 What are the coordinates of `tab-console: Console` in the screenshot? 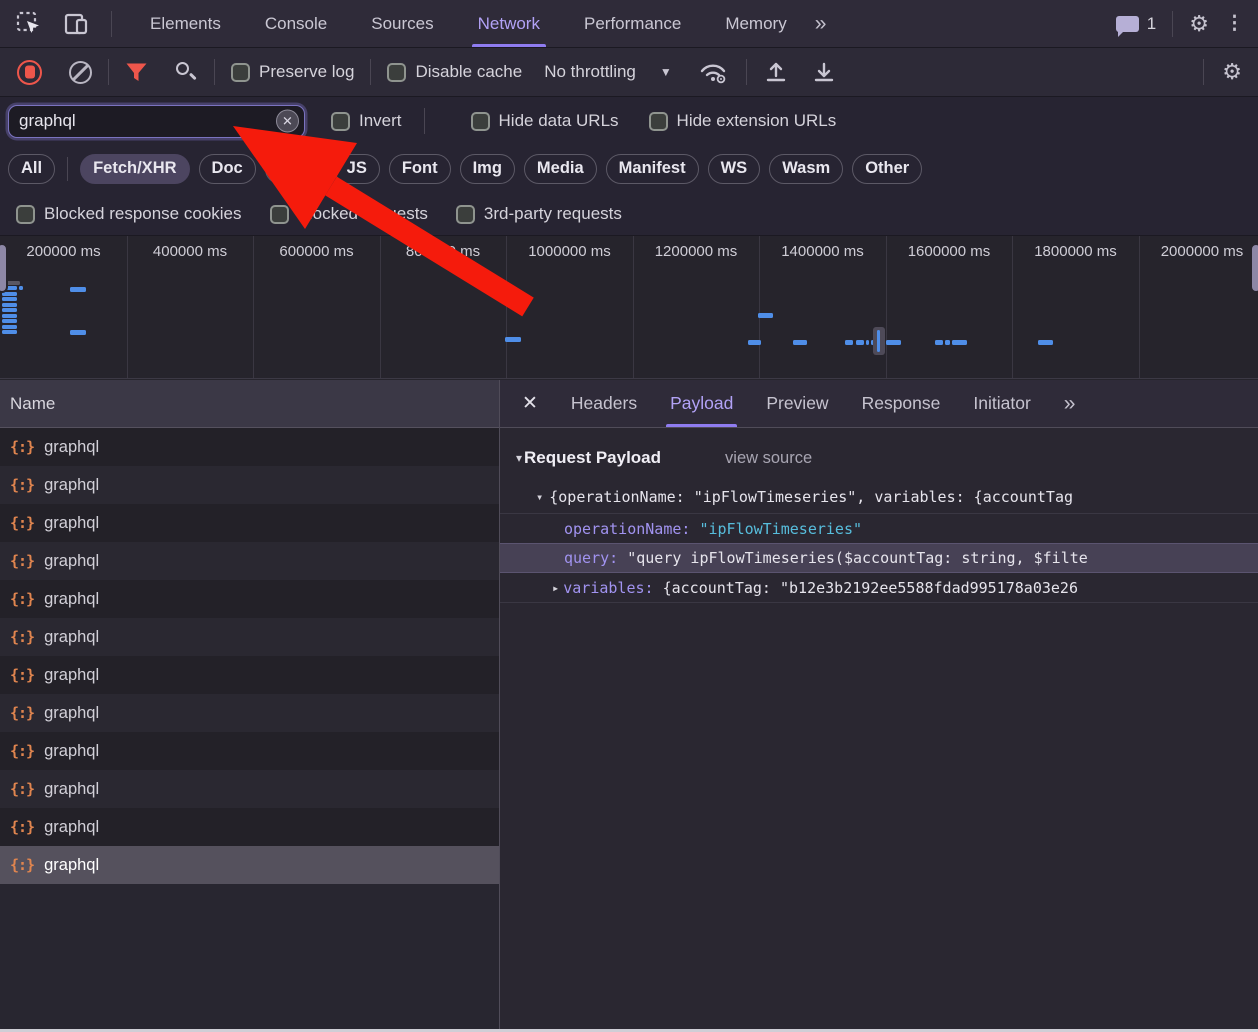 It's located at (296, 23).